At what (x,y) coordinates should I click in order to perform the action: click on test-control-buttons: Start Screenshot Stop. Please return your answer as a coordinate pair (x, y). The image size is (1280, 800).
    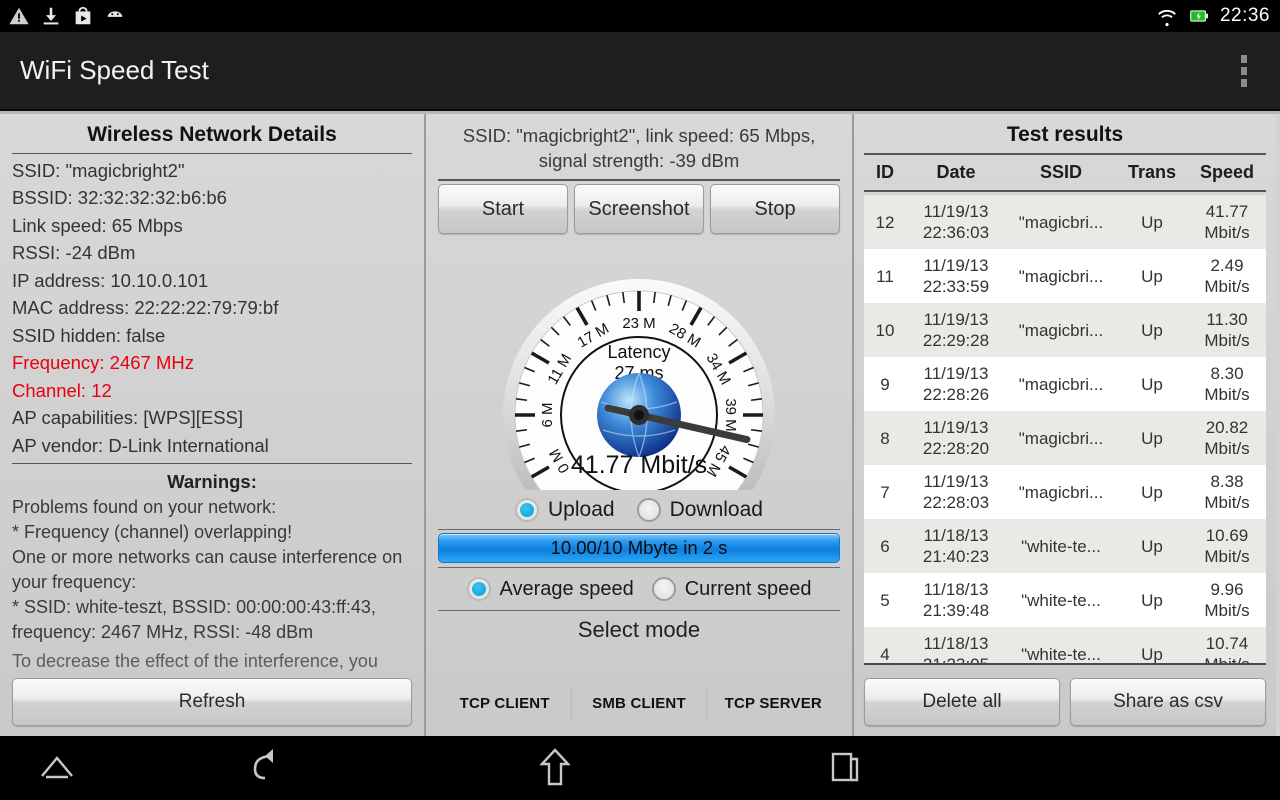
    Looking at the image, I should click on (639, 212).